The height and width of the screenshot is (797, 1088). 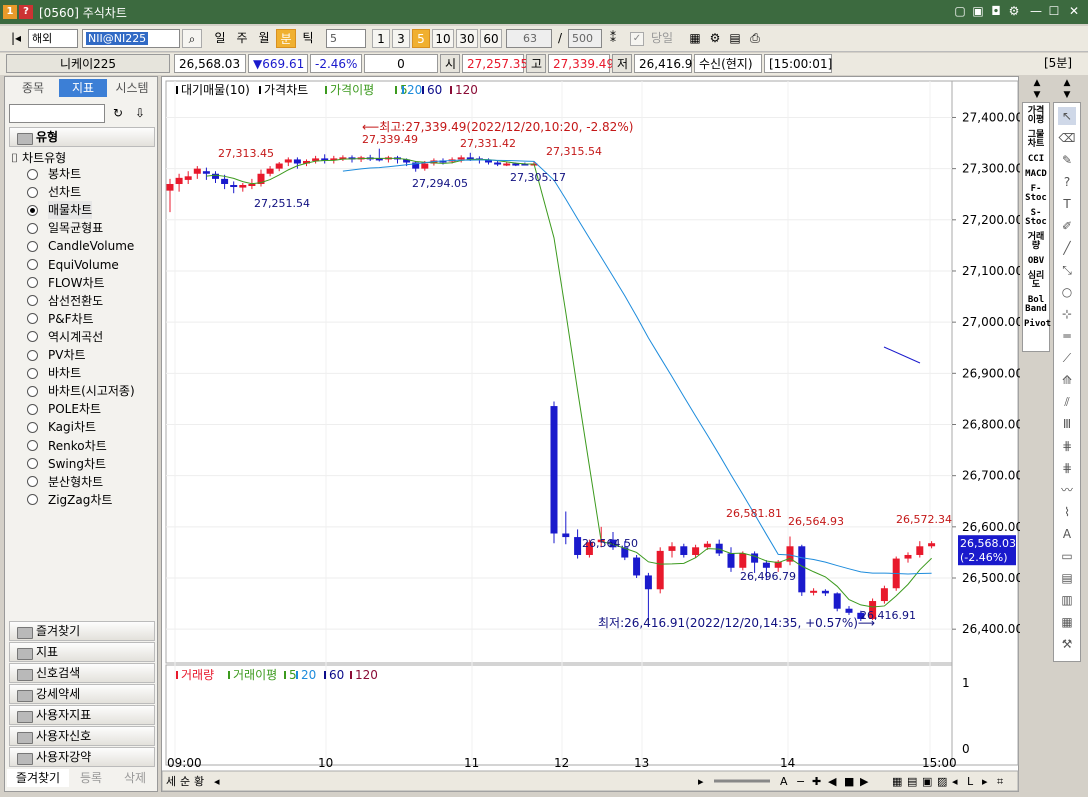 I want to click on chart-layout-icon: ▦, so click(x=695, y=38).